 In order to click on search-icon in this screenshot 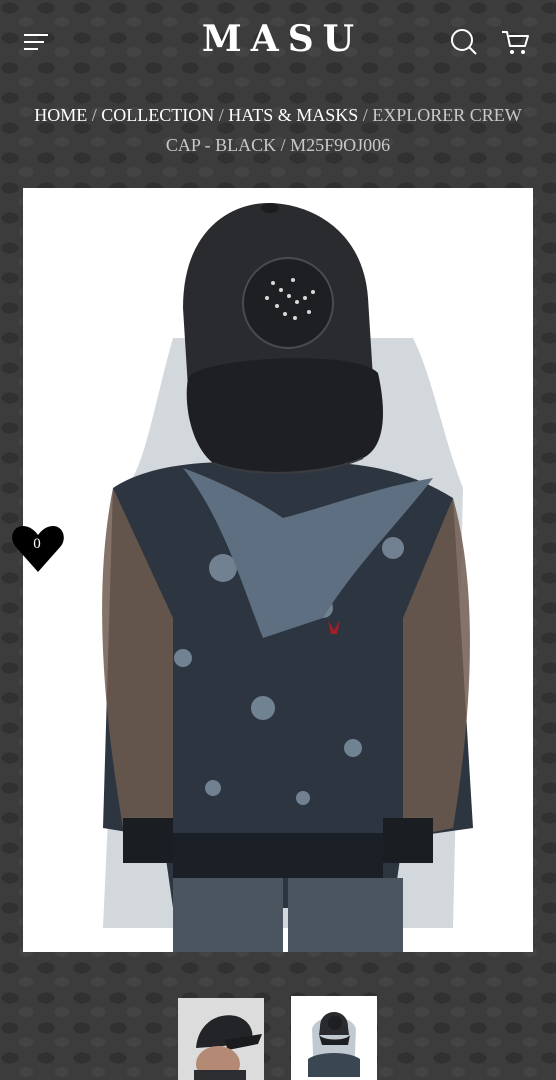, I will do `click(464, 42)`.